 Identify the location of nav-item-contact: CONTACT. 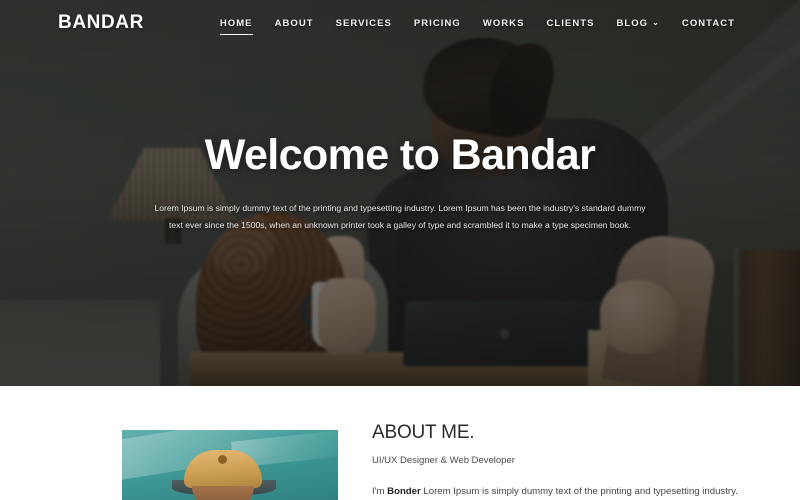
(708, 25).